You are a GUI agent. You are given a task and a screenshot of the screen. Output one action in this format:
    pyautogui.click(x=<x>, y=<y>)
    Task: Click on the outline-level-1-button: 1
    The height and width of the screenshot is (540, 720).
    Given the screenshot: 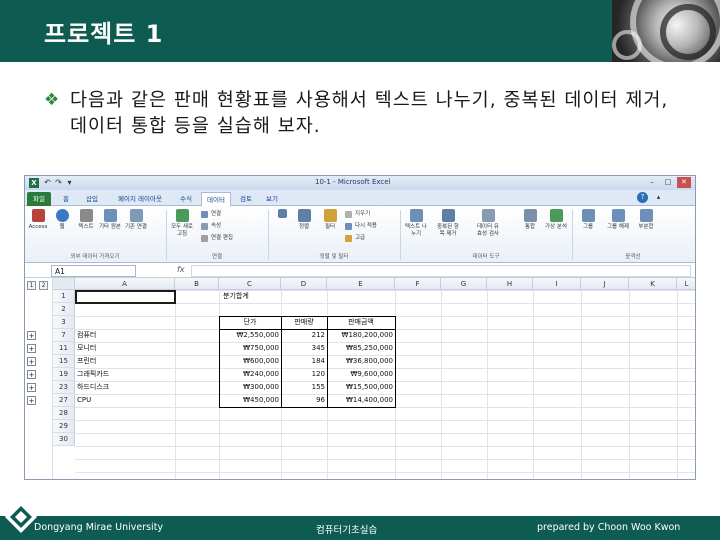 What is the action you would take?
    pyautogui.click(x=31, y=285)
    